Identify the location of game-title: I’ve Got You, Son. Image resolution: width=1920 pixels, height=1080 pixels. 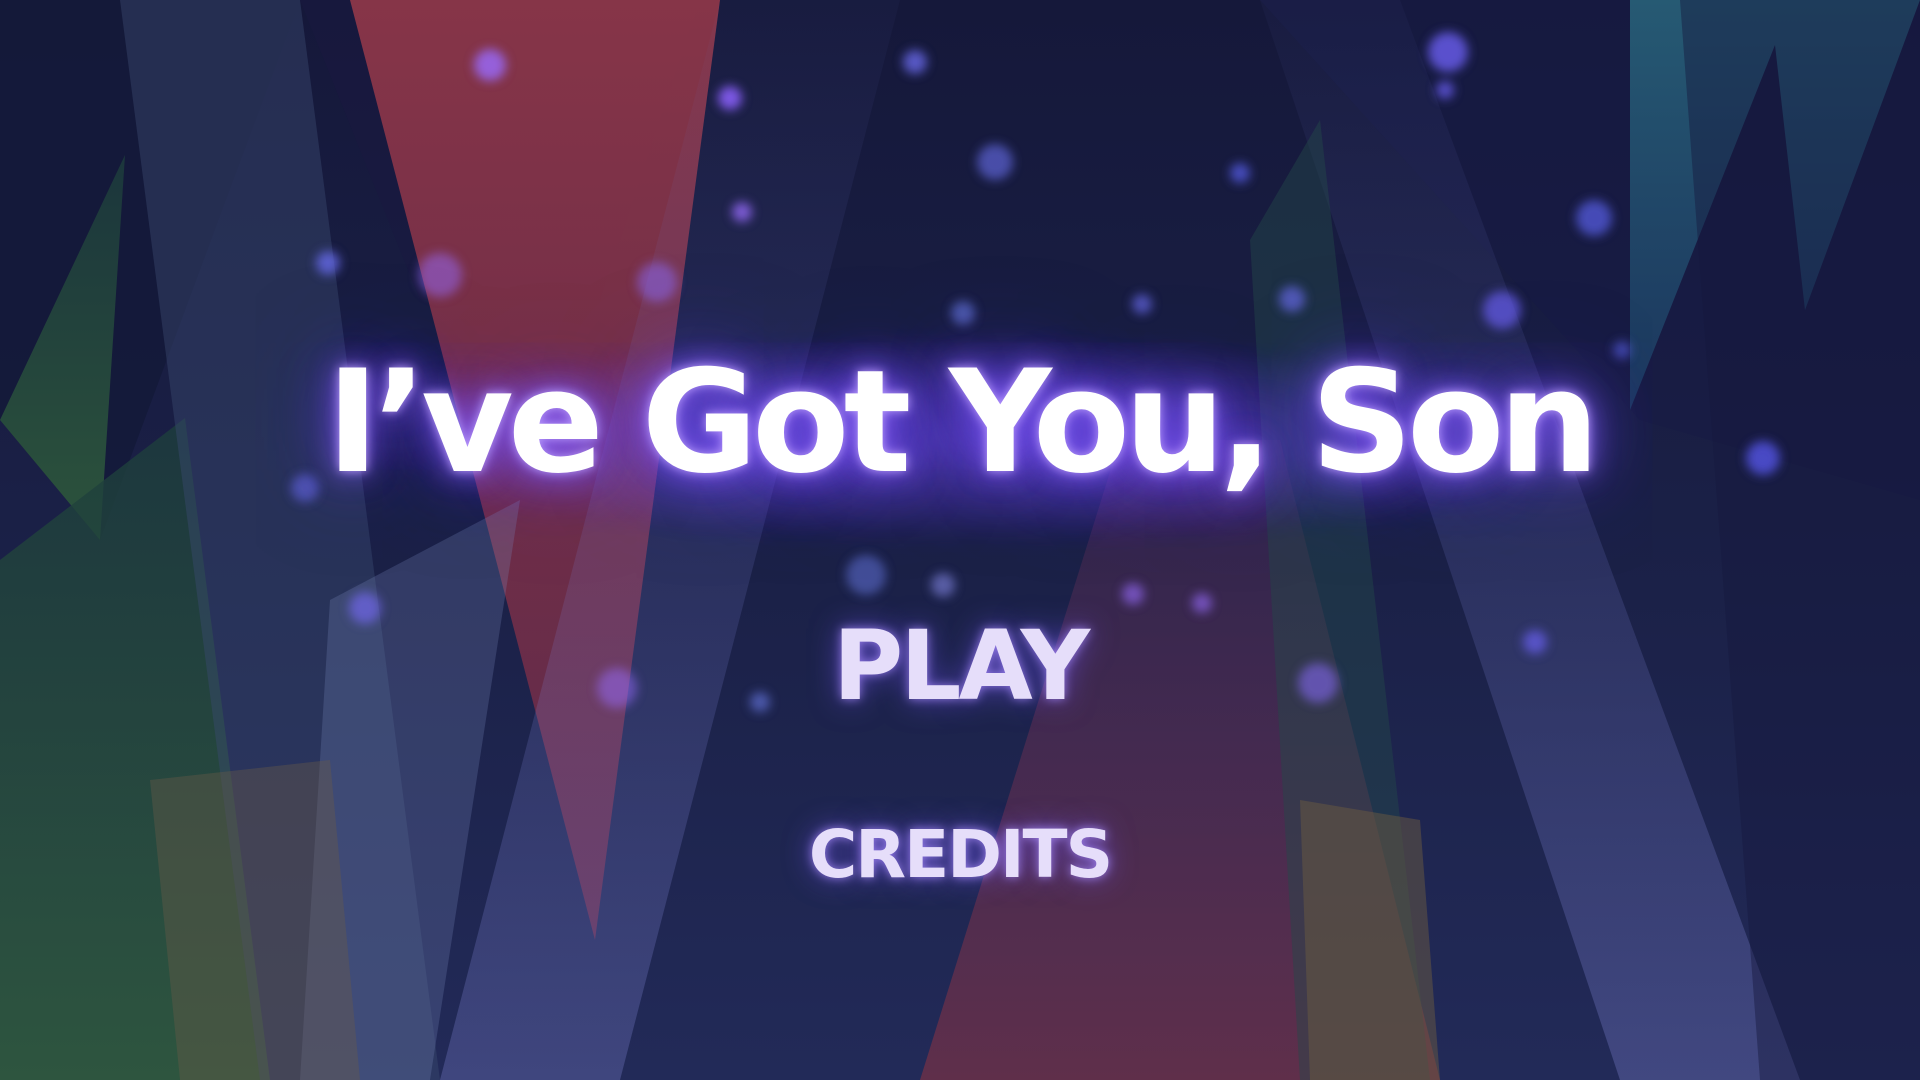
(962, 422).